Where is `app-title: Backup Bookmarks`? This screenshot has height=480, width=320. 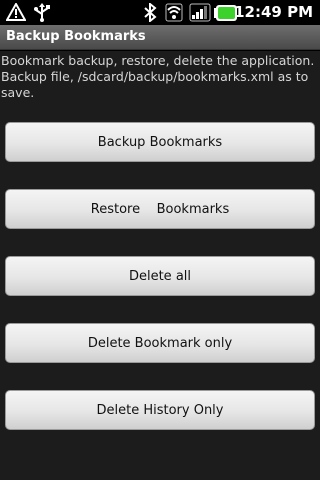
app-title: Backup Bookmarks is located at coordinates (76, 36).